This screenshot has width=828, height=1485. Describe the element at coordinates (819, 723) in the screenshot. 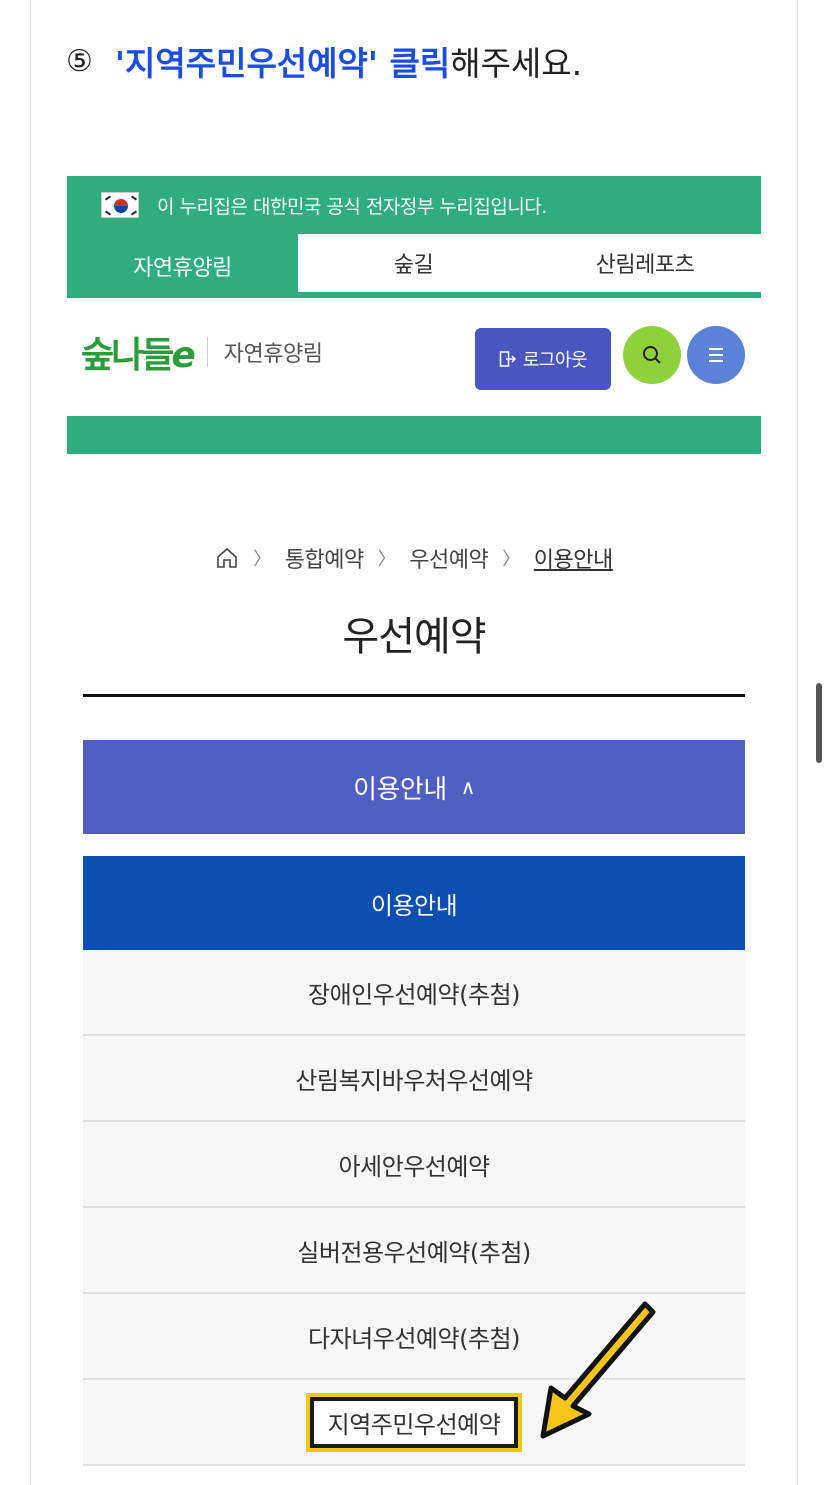

I see `page-scrollbar` at that location.